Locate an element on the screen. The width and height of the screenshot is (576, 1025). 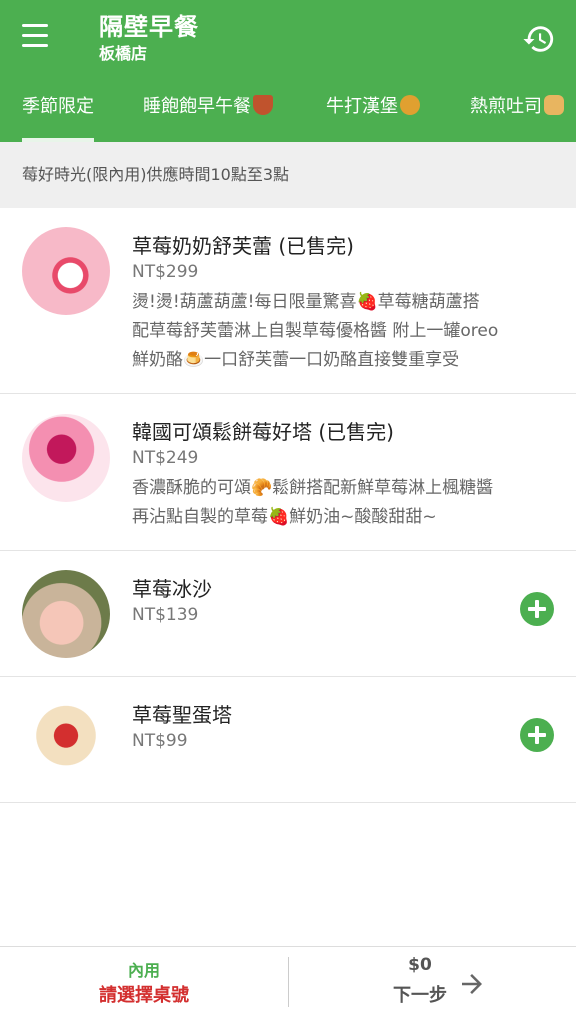
tab-burger: 牛打漢堡 is located at coordinates (373, 109).